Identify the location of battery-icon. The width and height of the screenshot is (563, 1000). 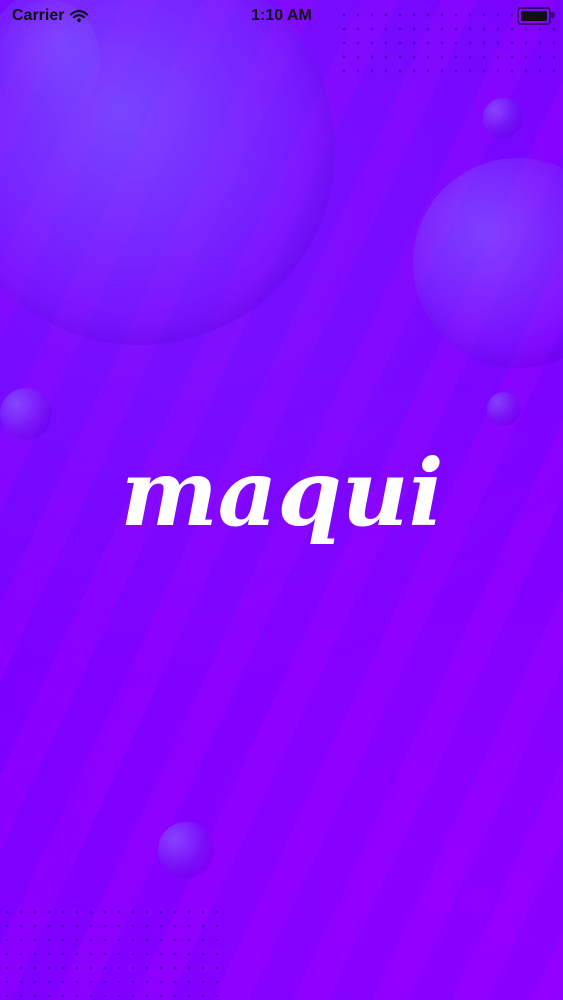
(535, 16).